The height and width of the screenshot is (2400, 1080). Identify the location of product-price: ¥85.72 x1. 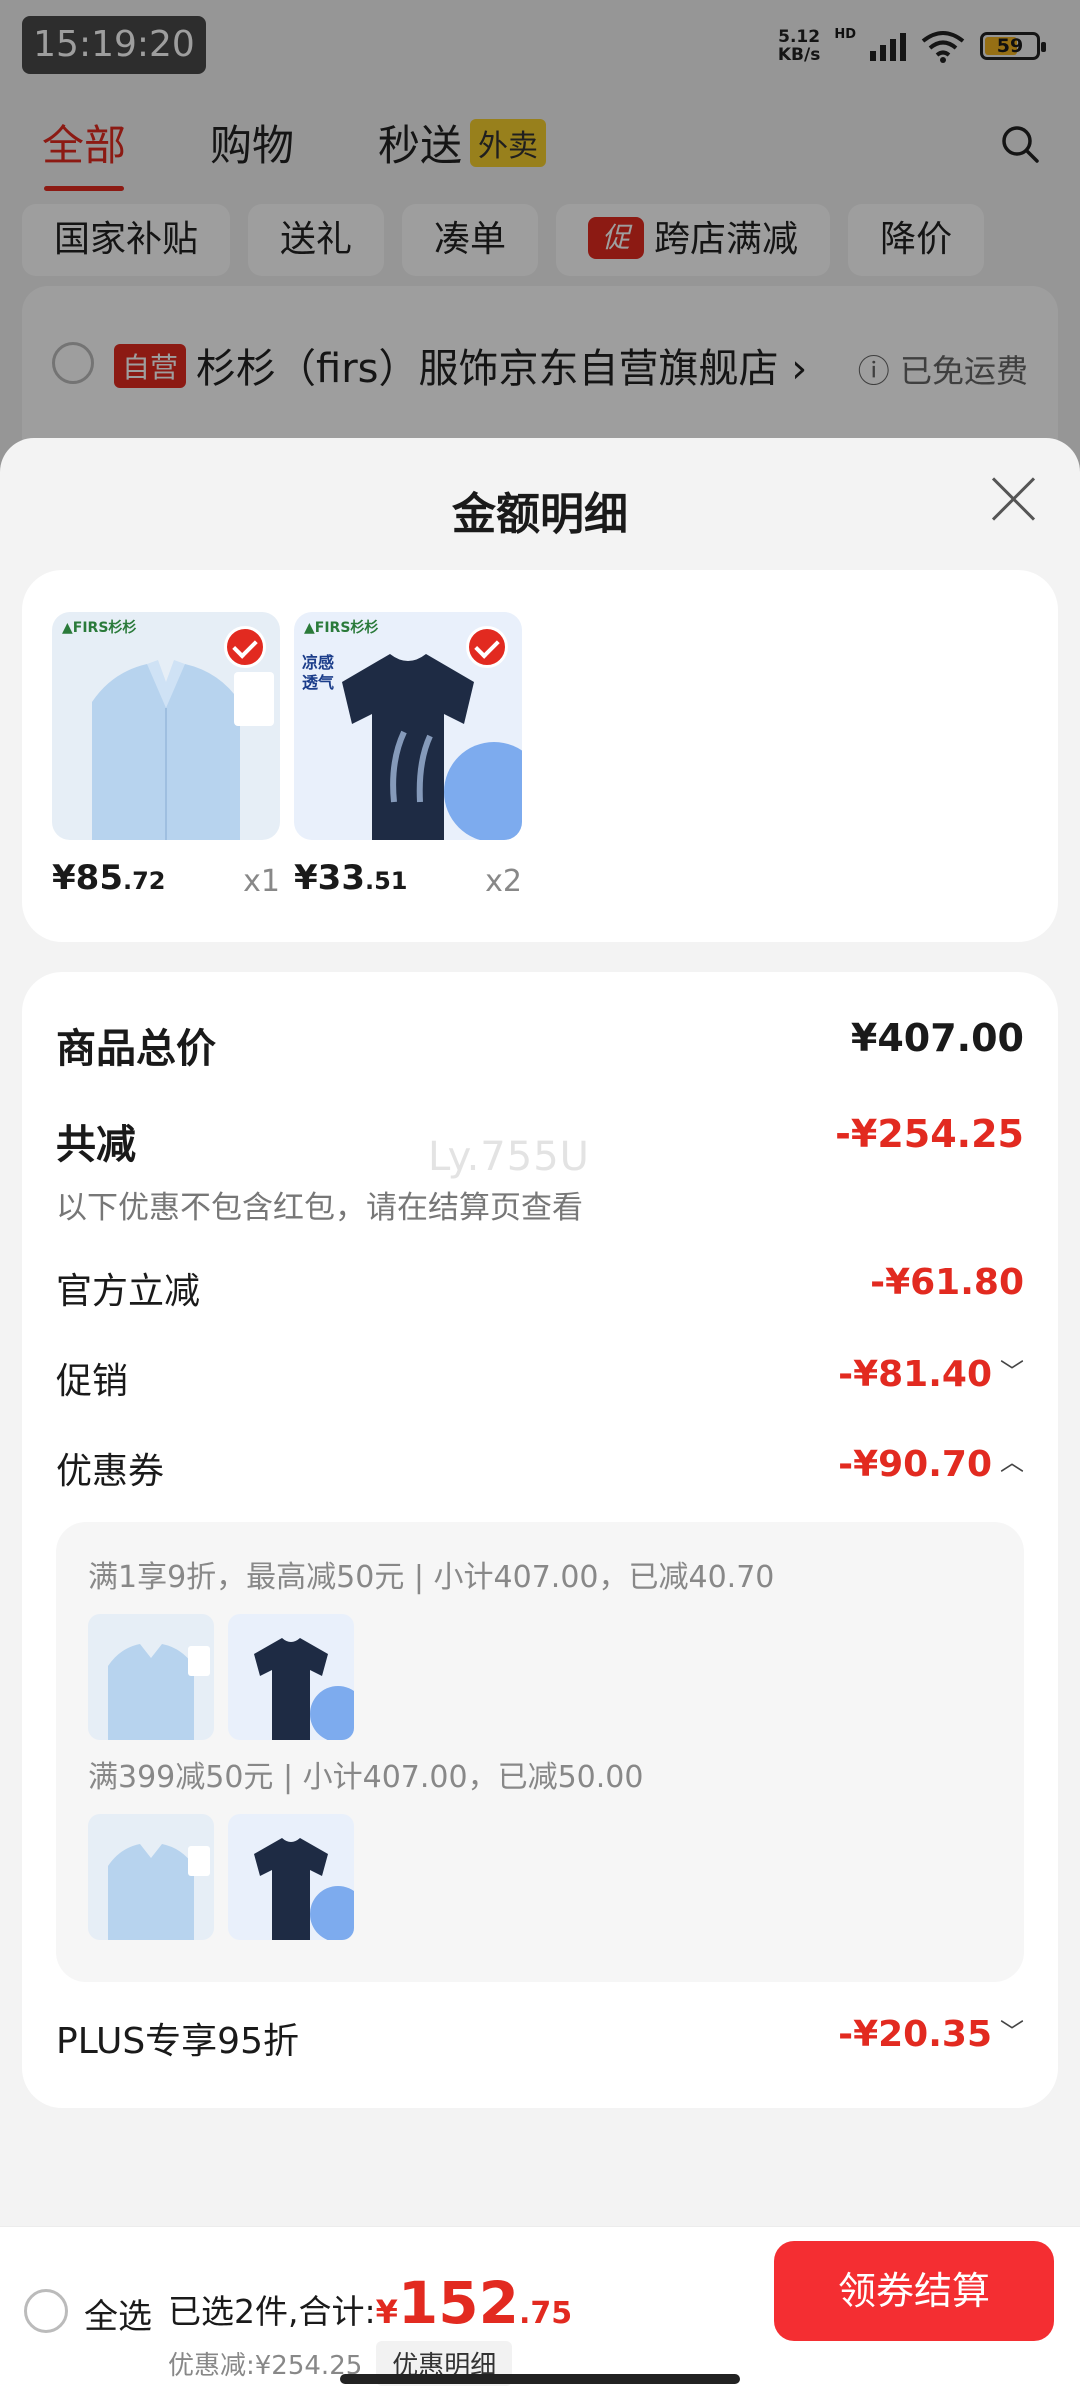
(166, 878).